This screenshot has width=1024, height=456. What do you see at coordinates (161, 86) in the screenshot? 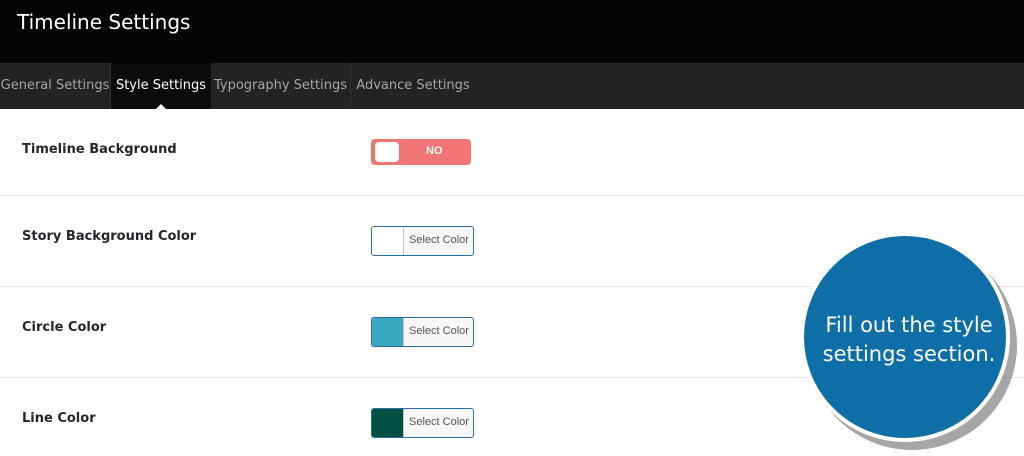
I see `tab-style-settings: Style Settings` at bounding box center [161, 86].